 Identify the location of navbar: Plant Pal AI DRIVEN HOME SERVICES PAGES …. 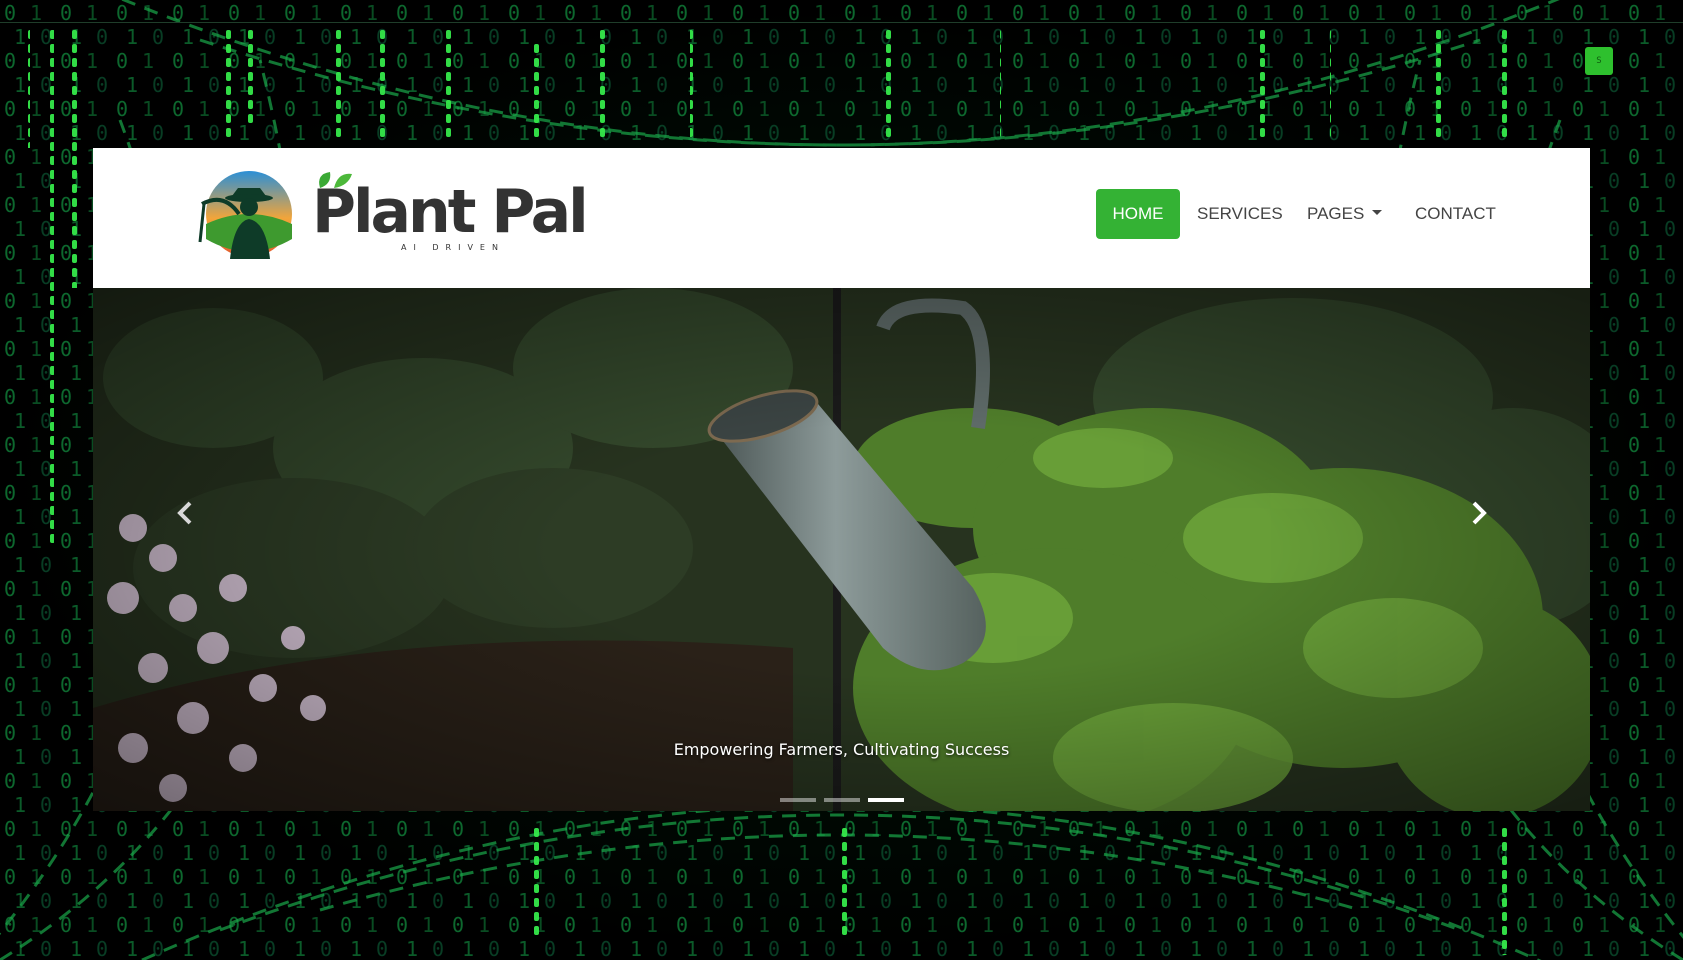
(841, 218).